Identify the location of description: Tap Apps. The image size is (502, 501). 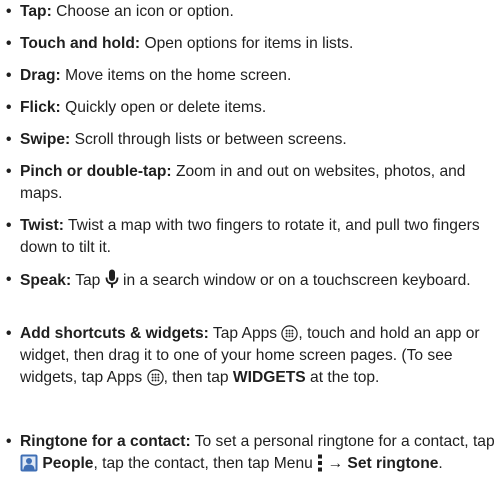
(245, 333).